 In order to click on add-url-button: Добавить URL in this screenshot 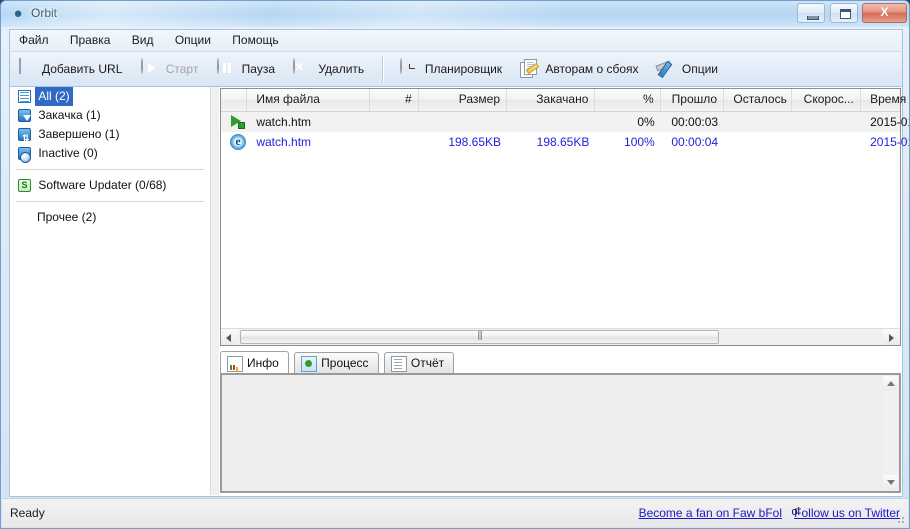, I will do `click(70, 69)`.